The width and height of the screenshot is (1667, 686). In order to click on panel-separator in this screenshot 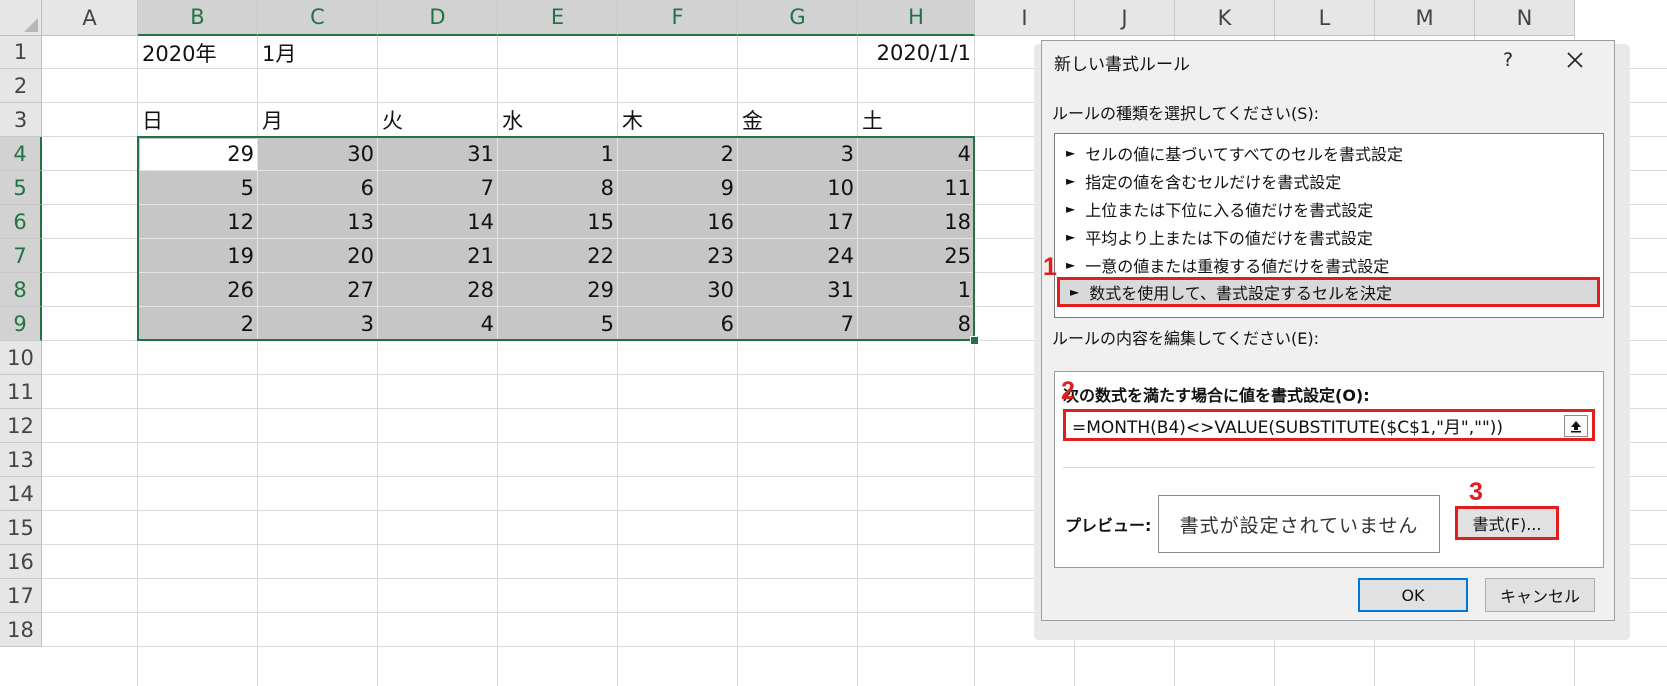, I will do `click(1329, 467)`.